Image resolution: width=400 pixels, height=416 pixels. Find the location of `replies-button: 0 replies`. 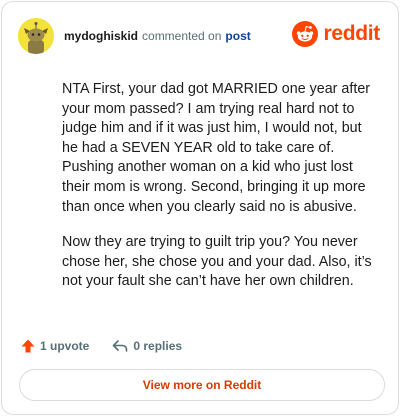

replies-button: 0 replies is located at coordinates (146, 346).